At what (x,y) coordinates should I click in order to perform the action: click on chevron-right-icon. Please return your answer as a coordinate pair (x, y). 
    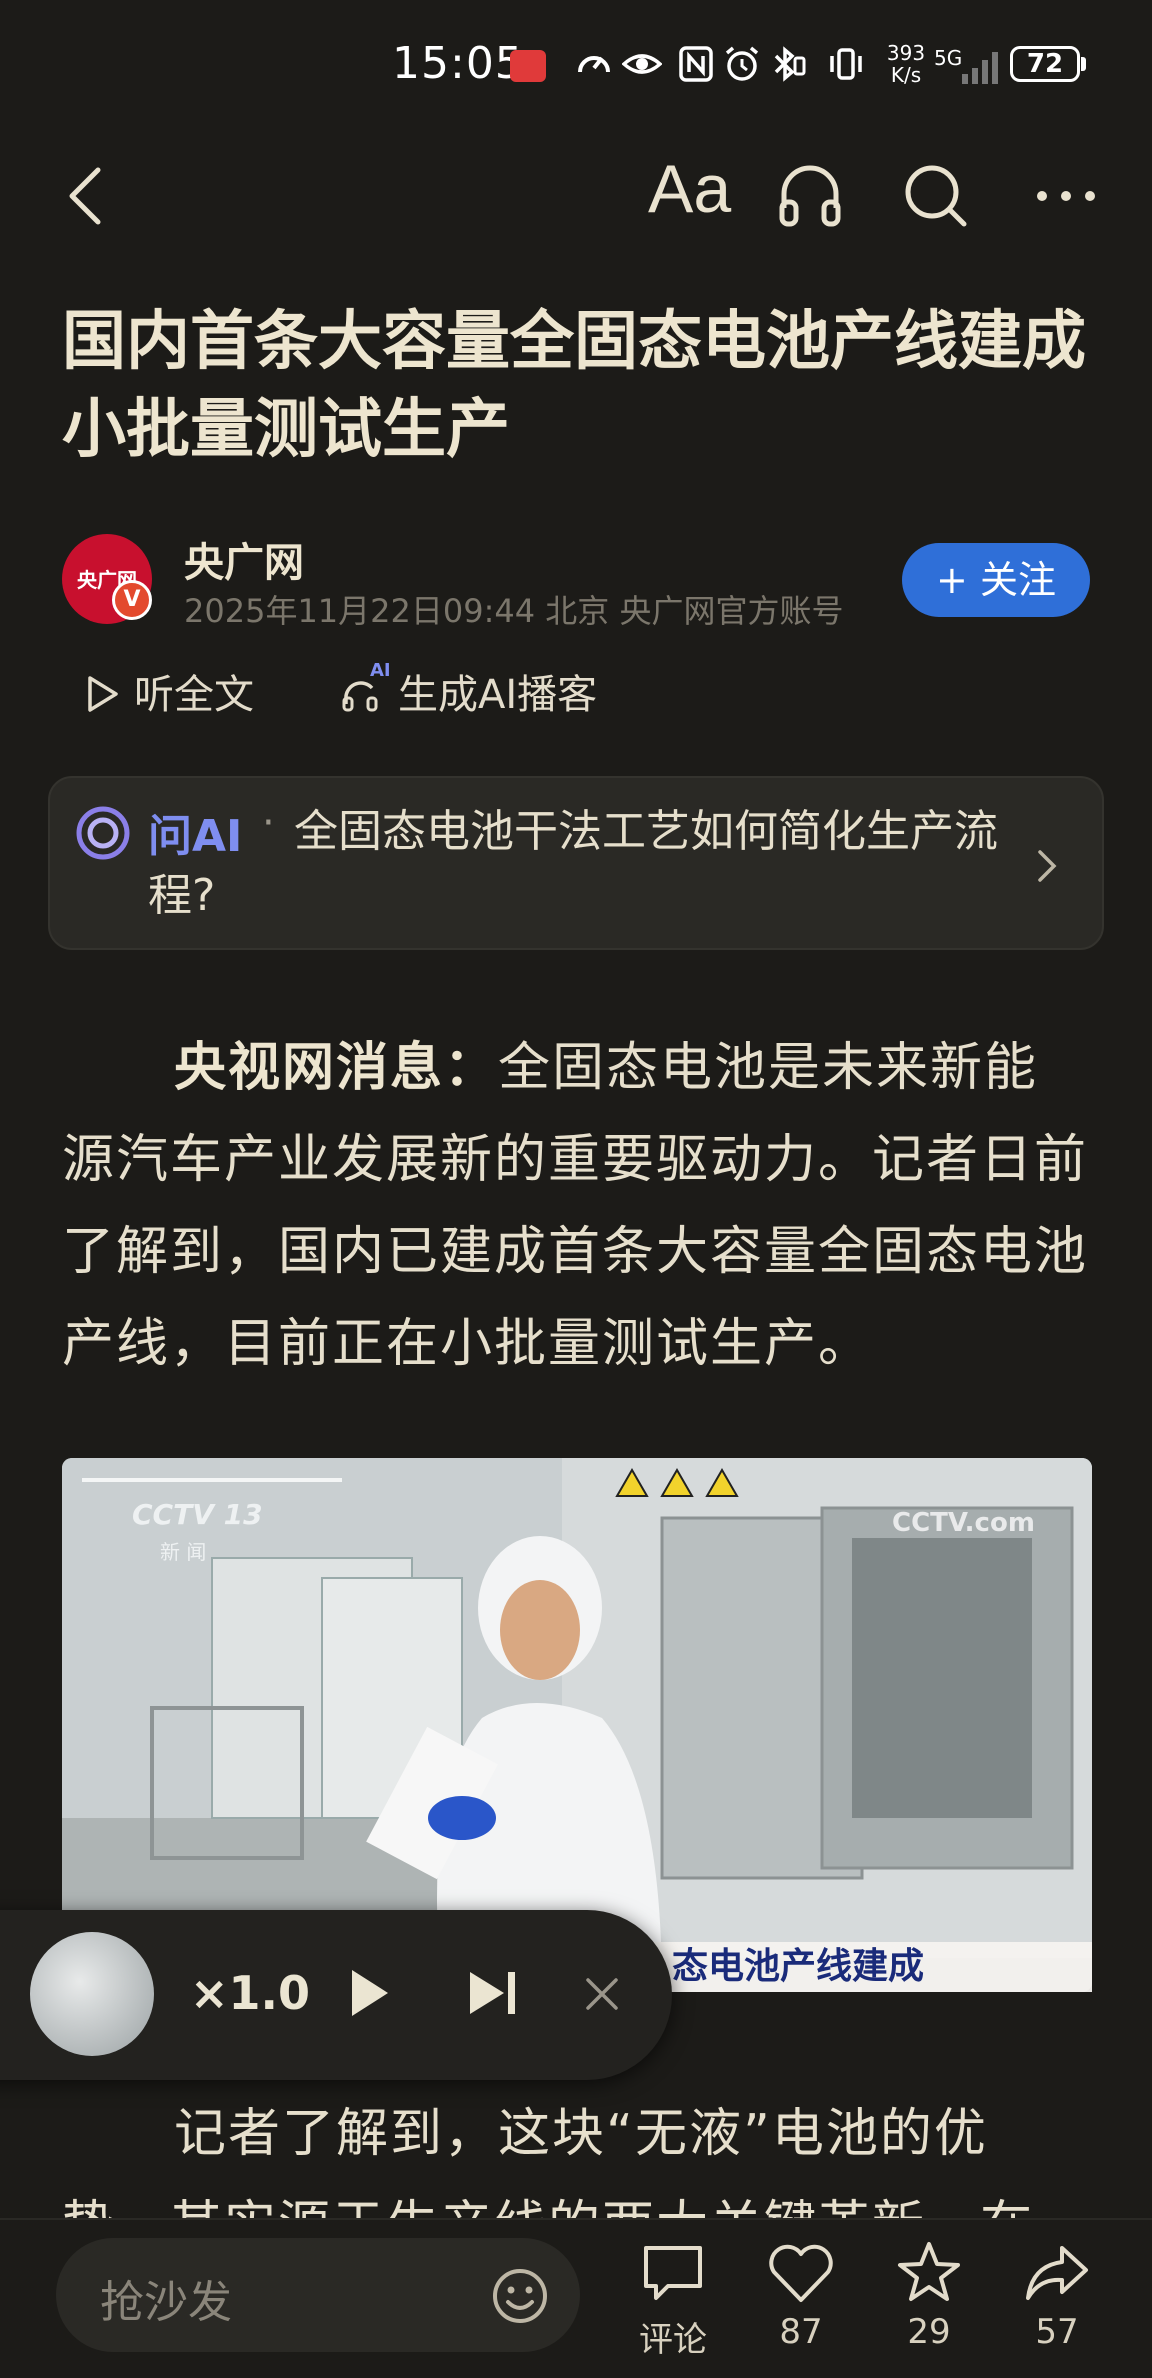
    Looking at the image, I should click on (1047, 866).